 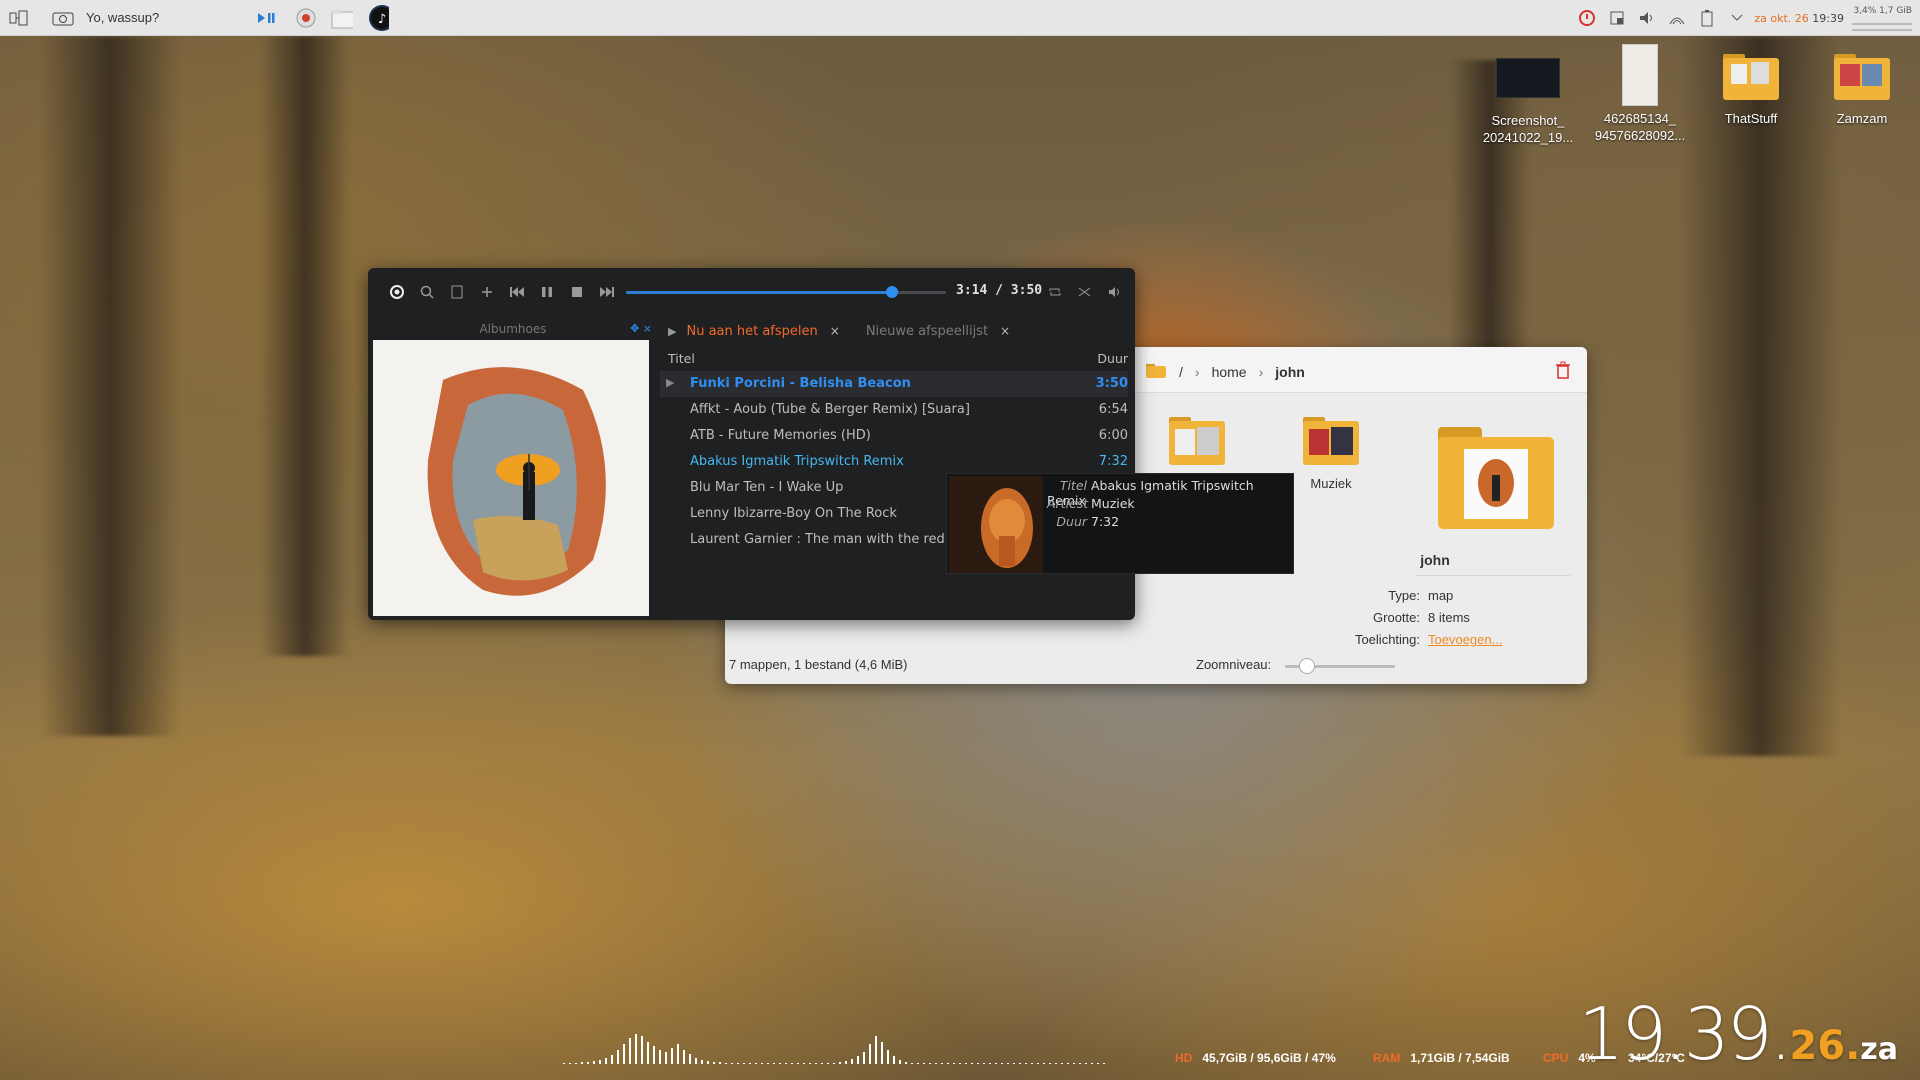 I want to click on info-value: map, so click(x=1441, y=595).